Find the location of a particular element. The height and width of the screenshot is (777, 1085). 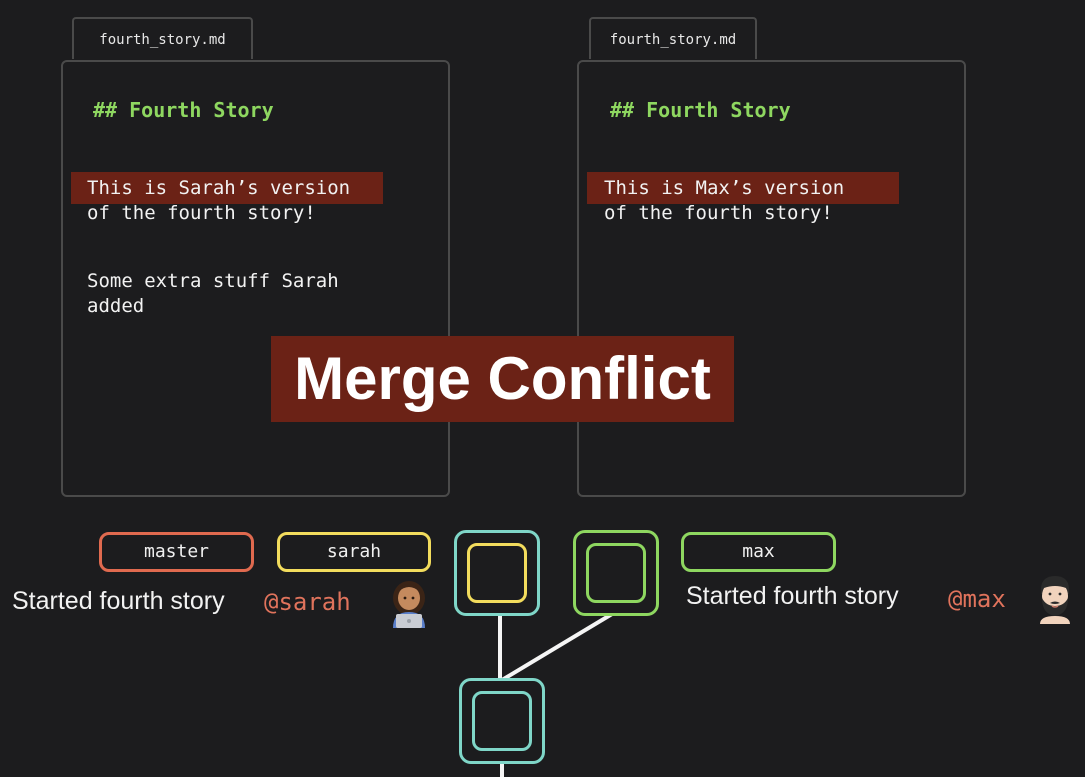

branch-max: max is located at coordinates (758, 552).